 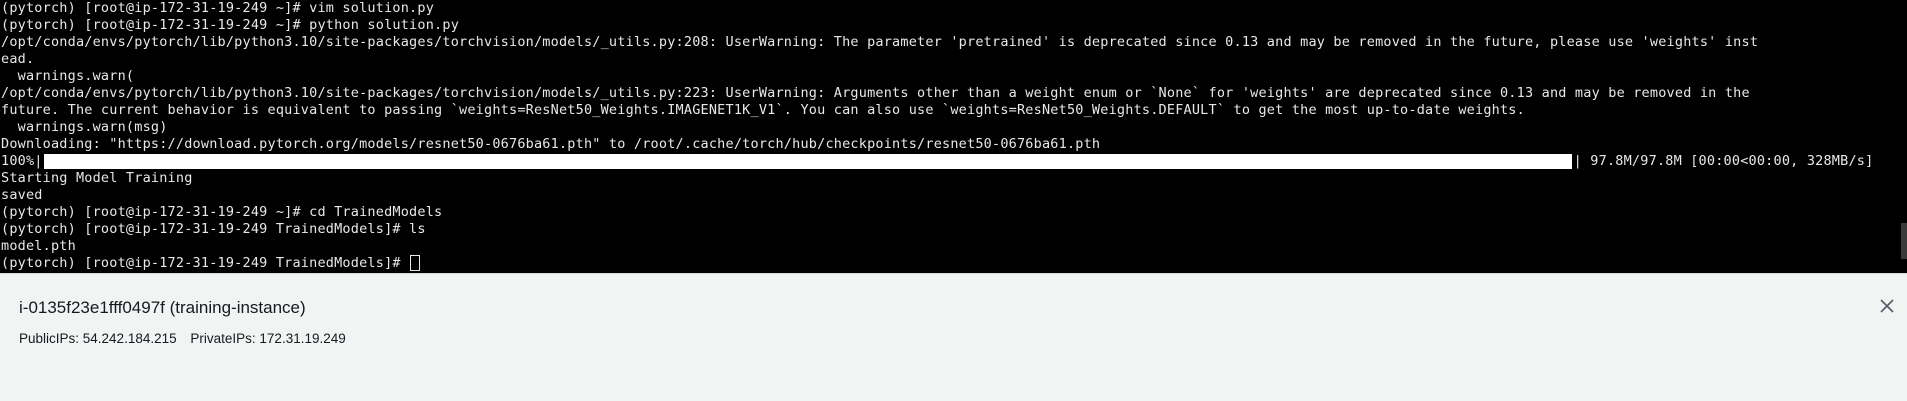 What do you see at coordinates (1904, 136) in the screenshot?
I see `terminal-scrollbar` at bounding box center [1904, 136].